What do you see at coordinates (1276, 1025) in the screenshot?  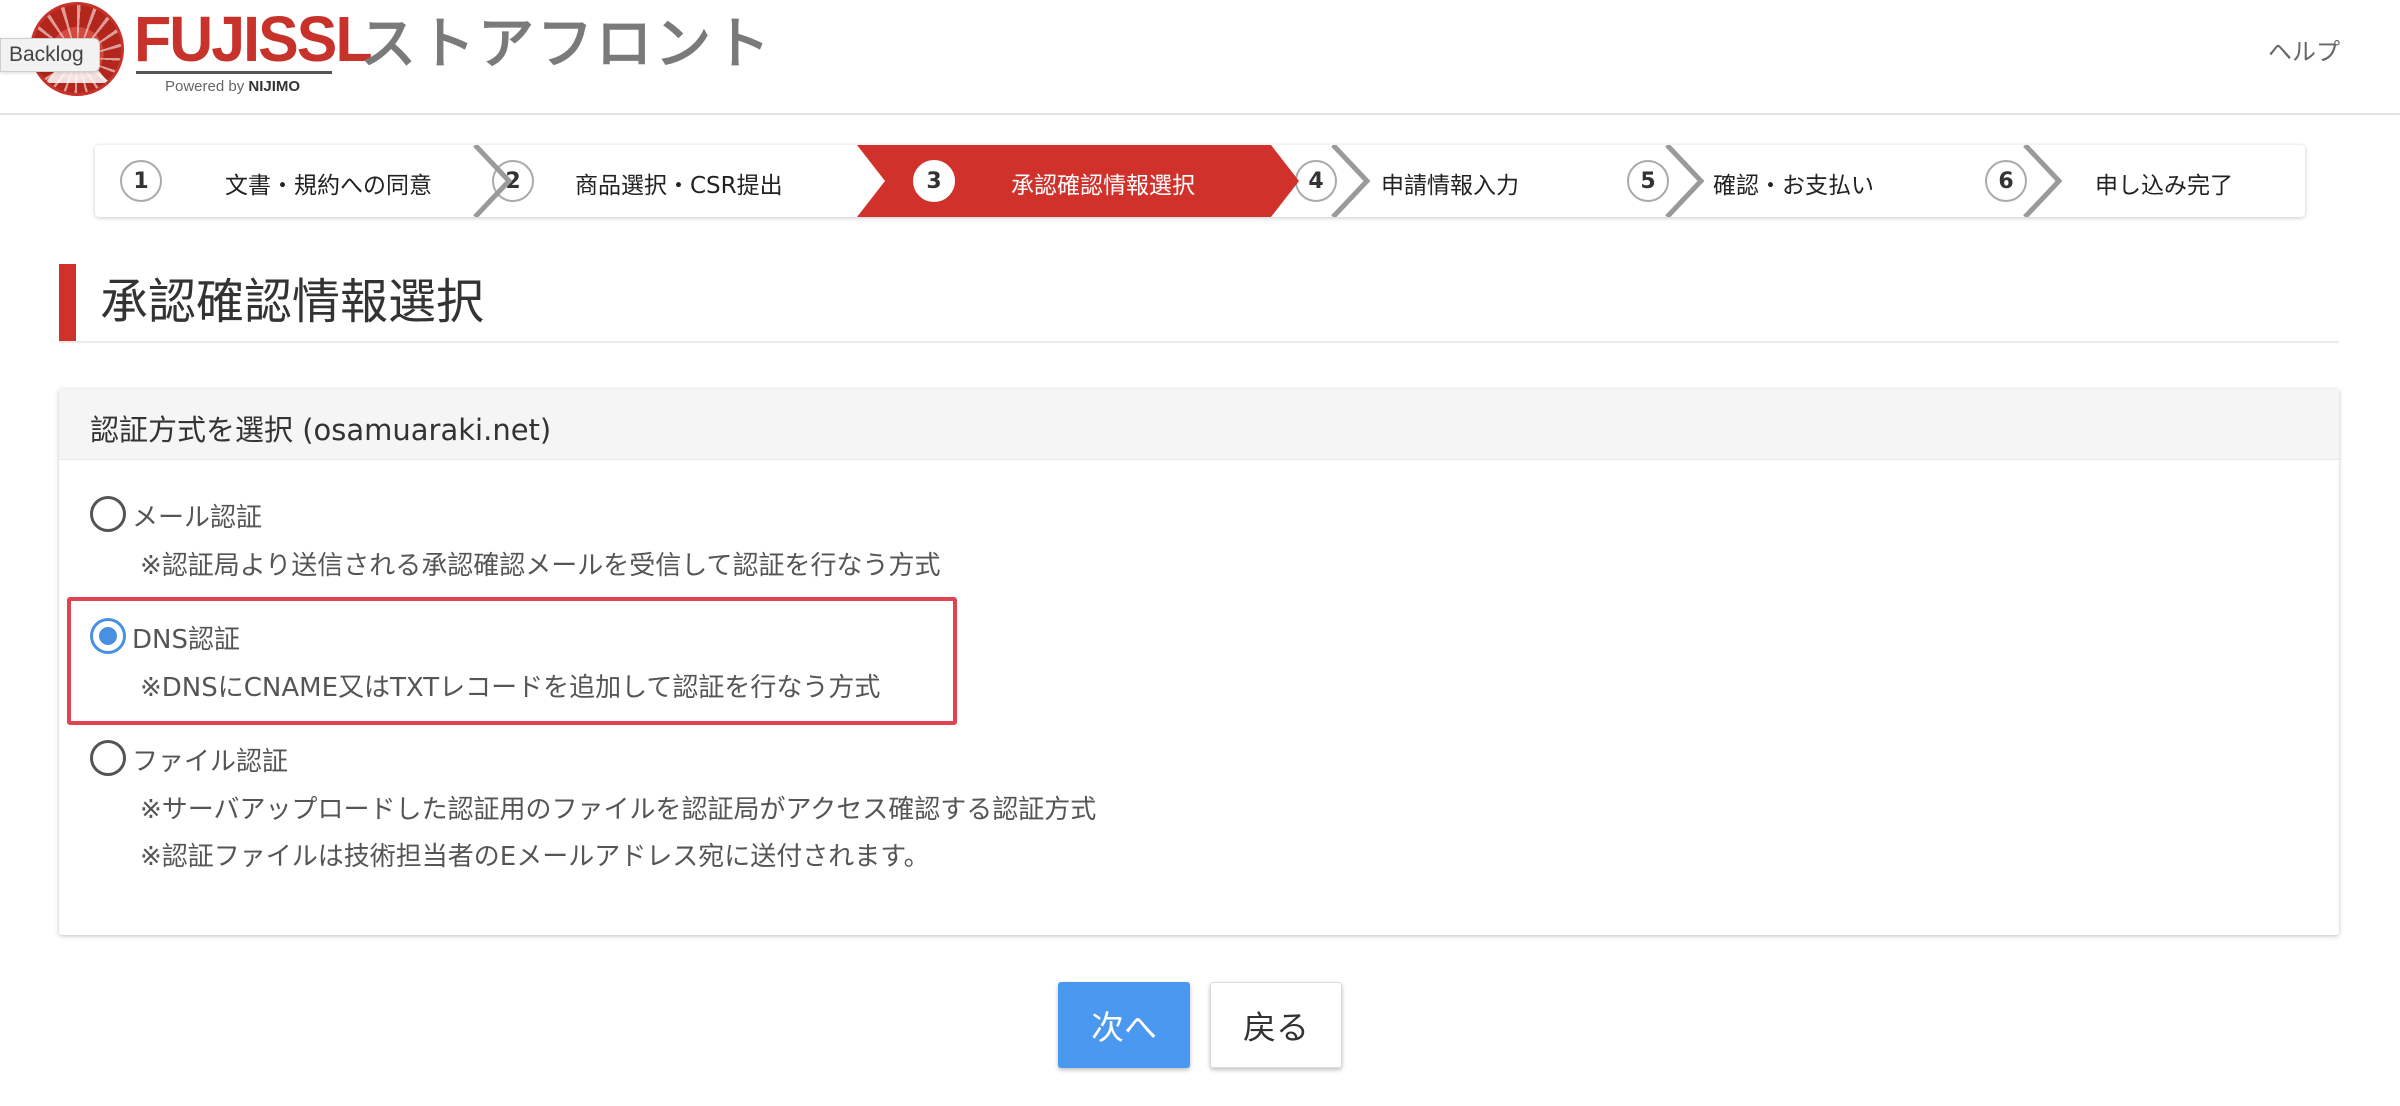 I see `back-button: 戻る` at bounding box center [1276, 1025].